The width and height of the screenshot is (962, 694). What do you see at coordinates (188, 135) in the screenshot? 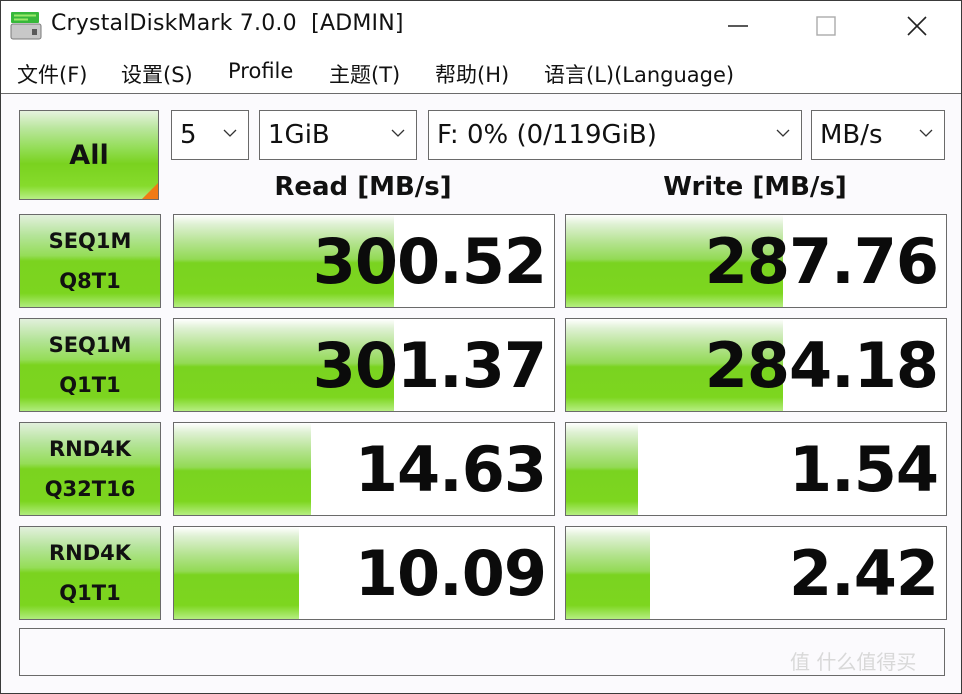
I see `test-count-value: 5` at bounding box center [188, 135].